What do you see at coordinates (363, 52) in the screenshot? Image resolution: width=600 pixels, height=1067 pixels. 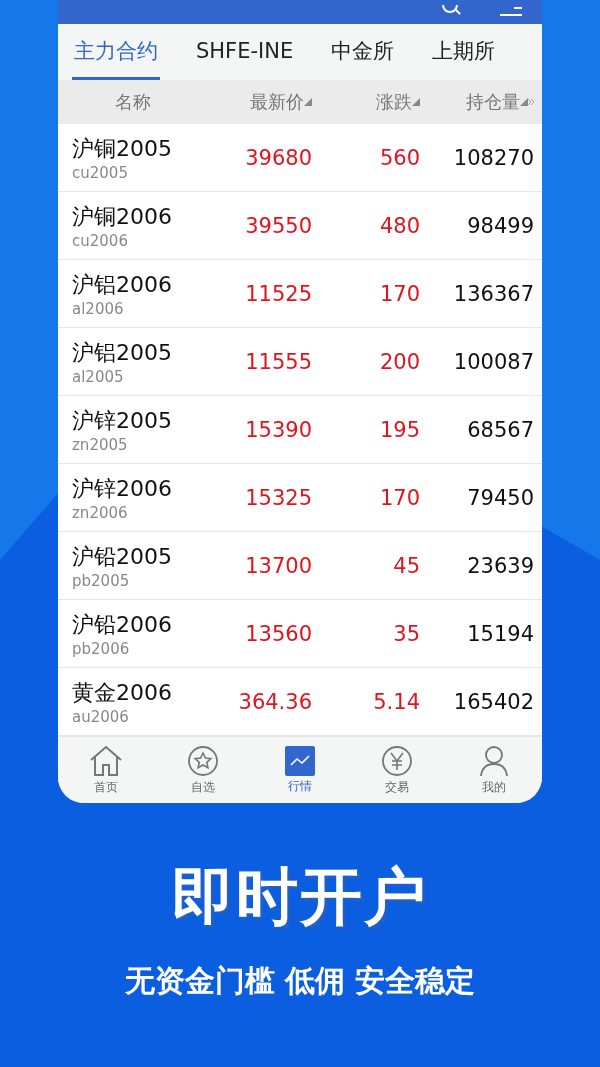 I see `market-tab: 中金所` at bounding box center [363, 52].